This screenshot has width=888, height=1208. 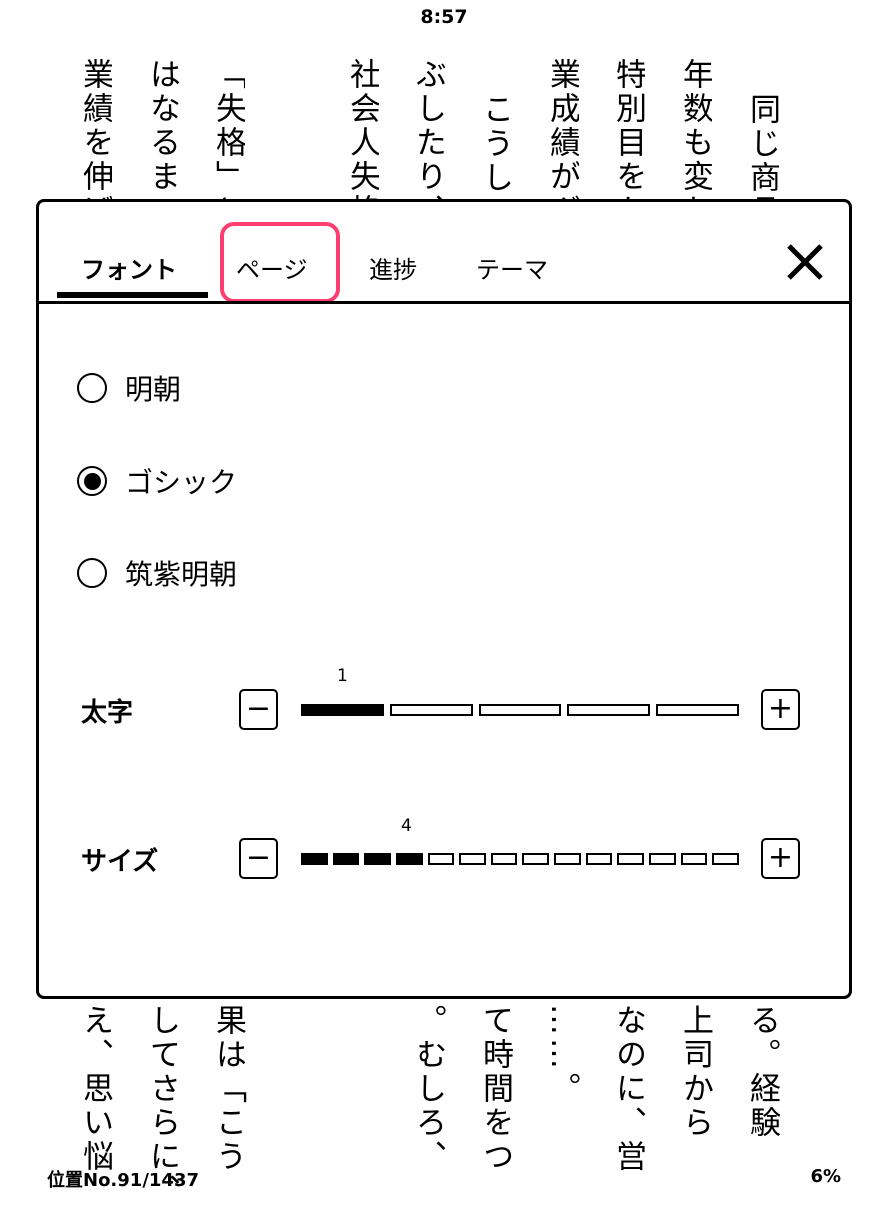 What do you see at coordinates (495, 1089) in the screenshot?
I see `text-column: て時間をつ` at bounding box center [495, 1089].